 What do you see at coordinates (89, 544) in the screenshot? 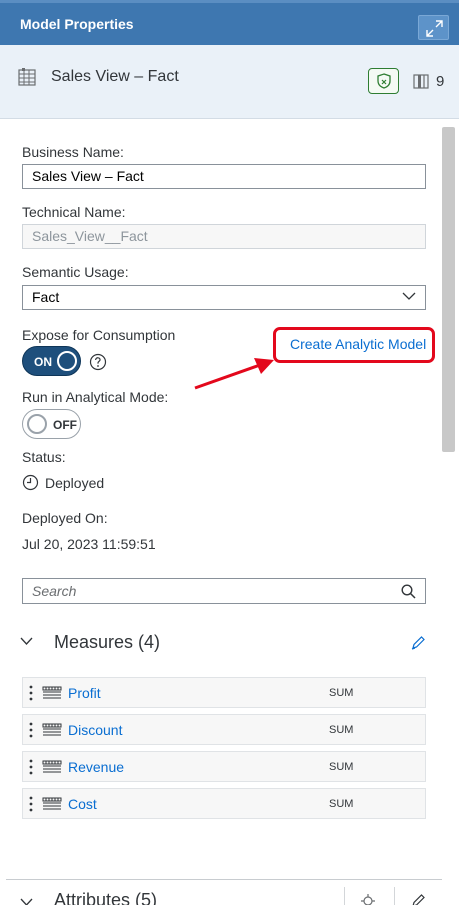
I see `deployed-on-value: Jul 20, 2023 11:59:51` at bounding box center [89, 544].